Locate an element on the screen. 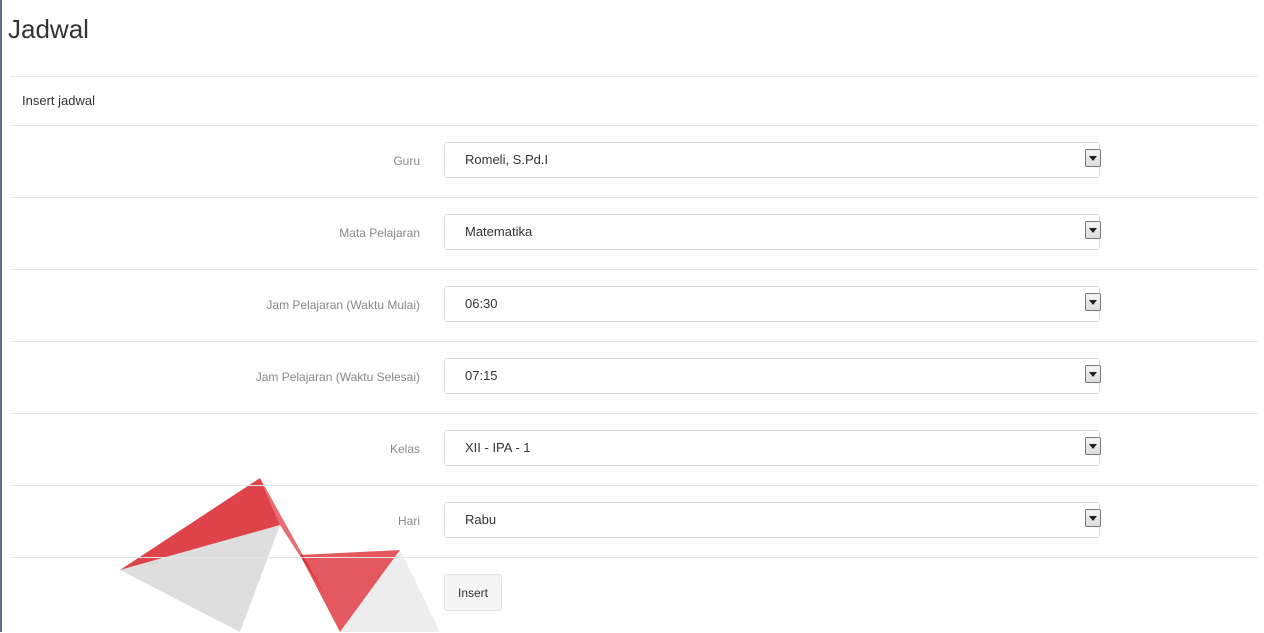  waktu-selesai-select: 07:15 is located at coordinates (772, 376).